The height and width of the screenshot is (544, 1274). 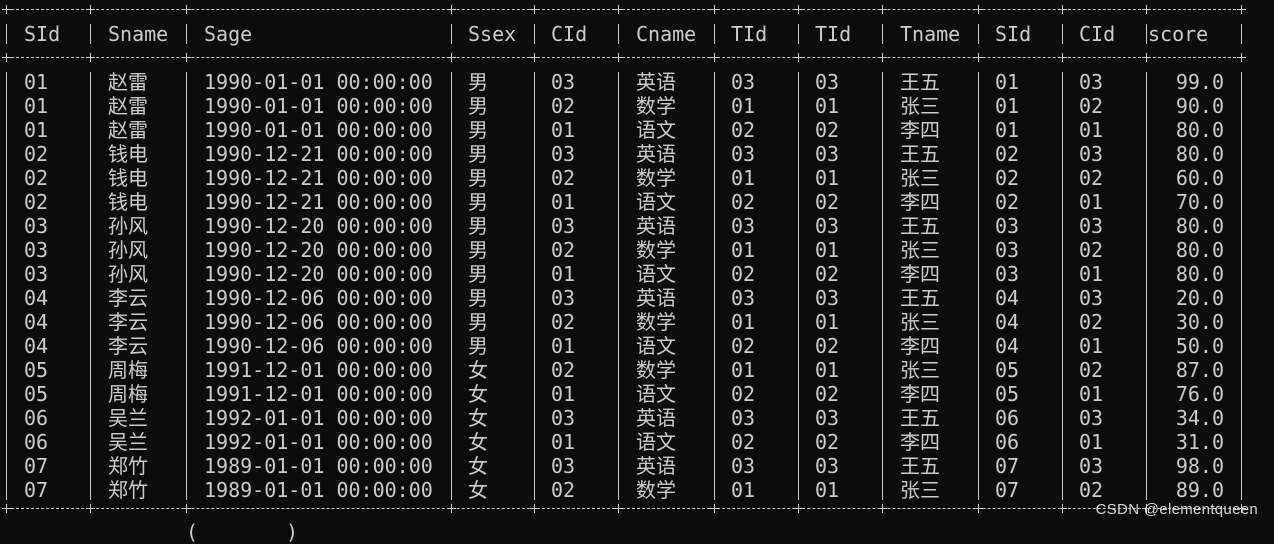 What do you see at coordinates (1199, 418) in the screenshot?
I see `table-cell: 34.0` at bounding box center [1199, 418].